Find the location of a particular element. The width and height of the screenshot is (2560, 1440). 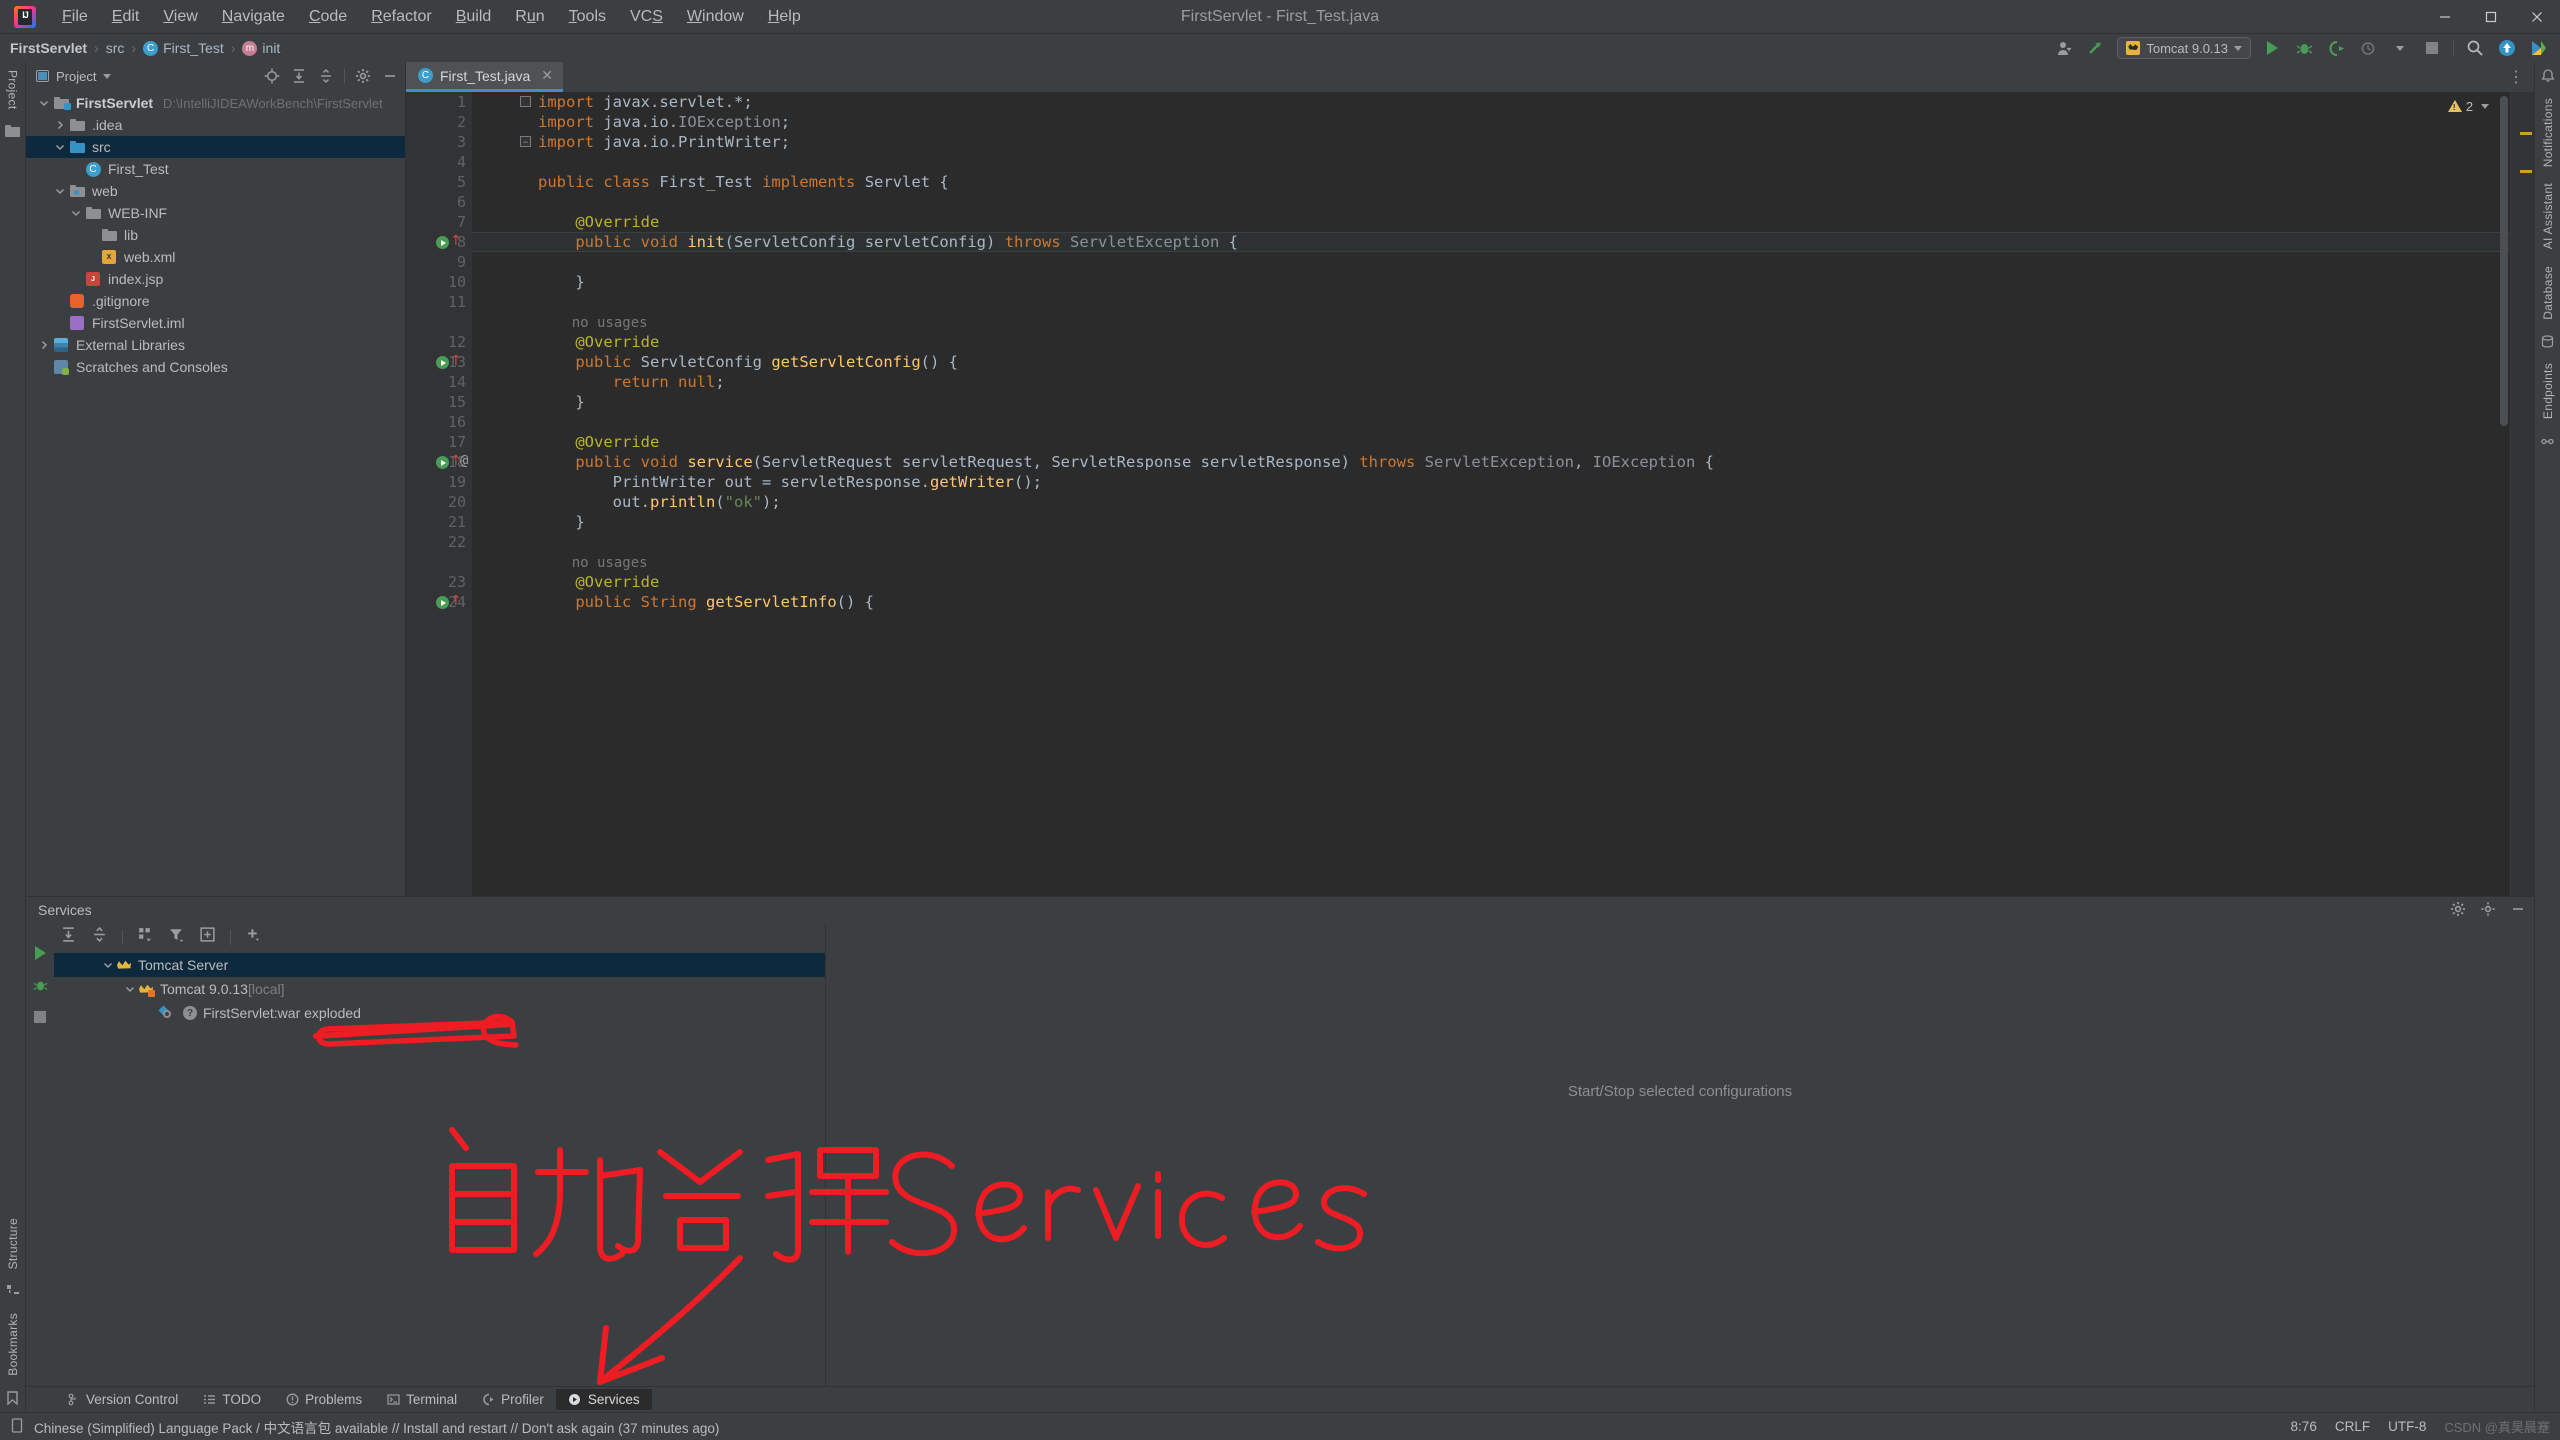

tool-tab-problems: Problems is located at coordinates (323, 1399).